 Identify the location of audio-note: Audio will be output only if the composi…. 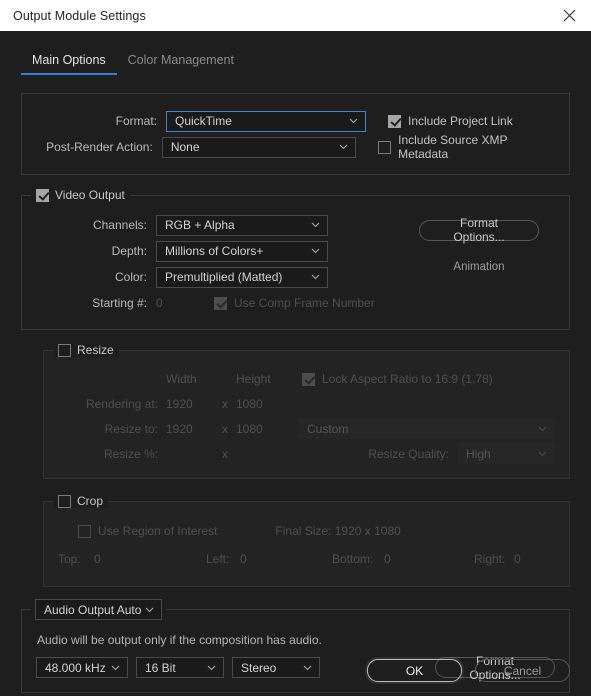
(179, 640).